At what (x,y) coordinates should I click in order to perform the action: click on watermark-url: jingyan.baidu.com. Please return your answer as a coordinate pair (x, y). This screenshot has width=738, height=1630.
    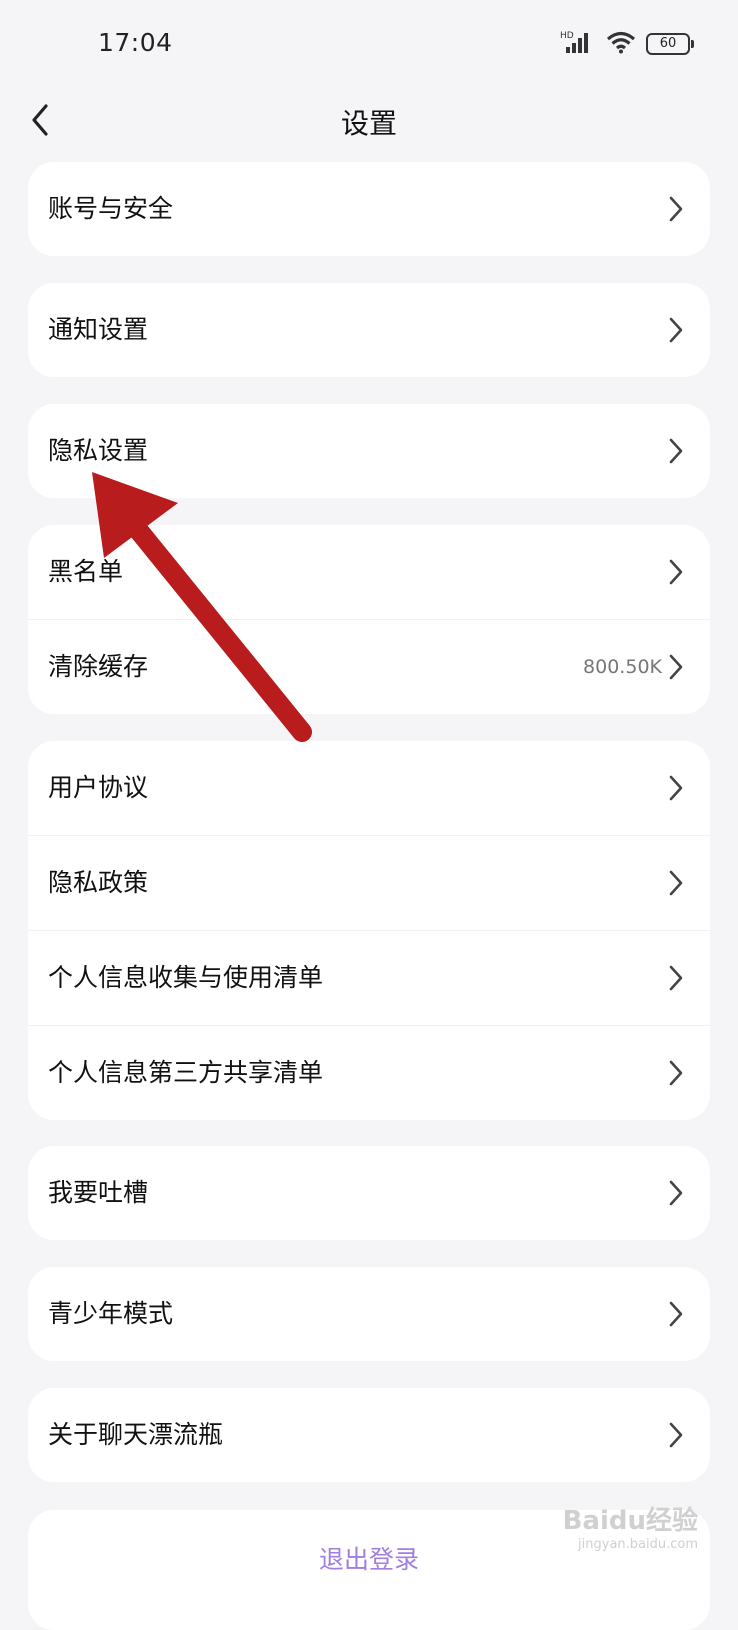
    Looking at the image, I should click on (638, 1544).